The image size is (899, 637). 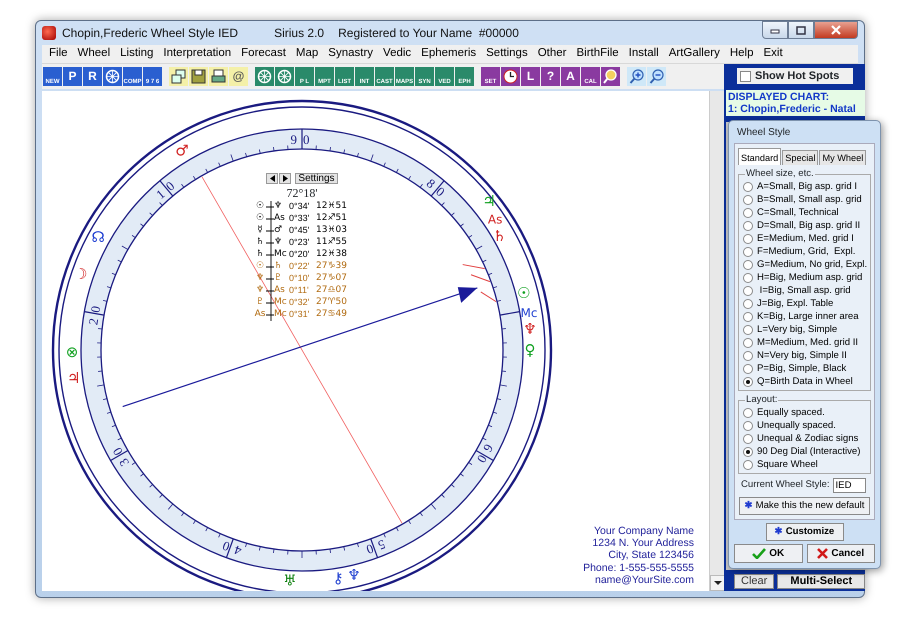 I want to click on displayed-chart-heading: DISPLAYED CHART:, so click(x=779, y=97).